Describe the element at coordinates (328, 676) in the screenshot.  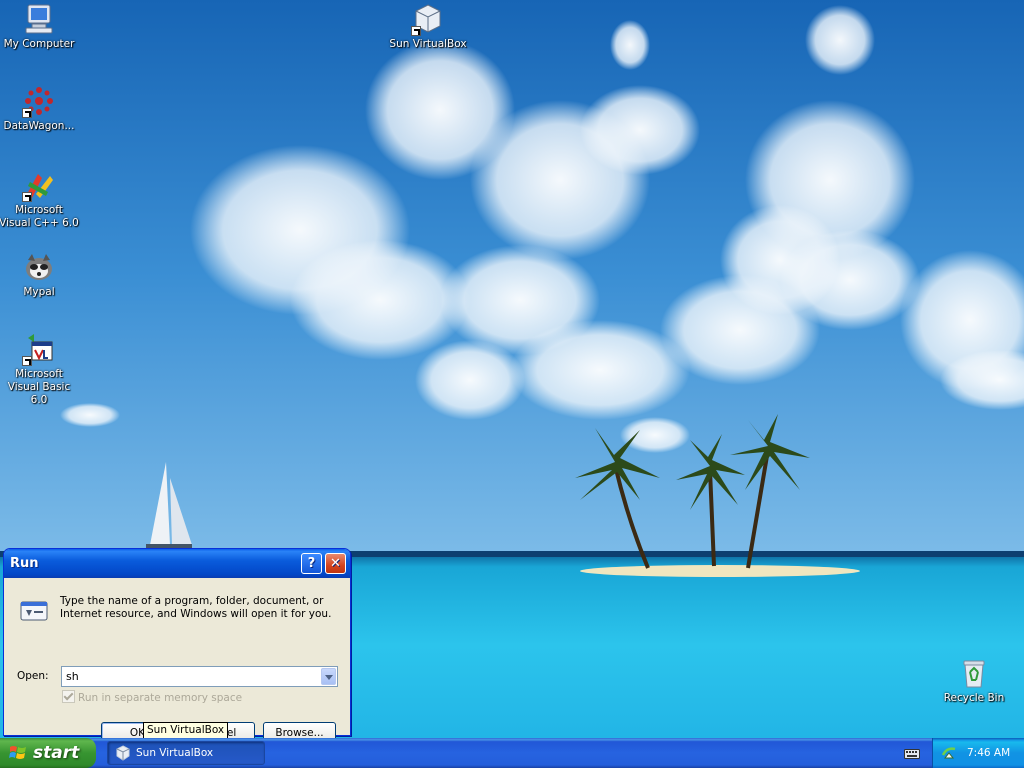
I see `open-dropdown-button` at that location.